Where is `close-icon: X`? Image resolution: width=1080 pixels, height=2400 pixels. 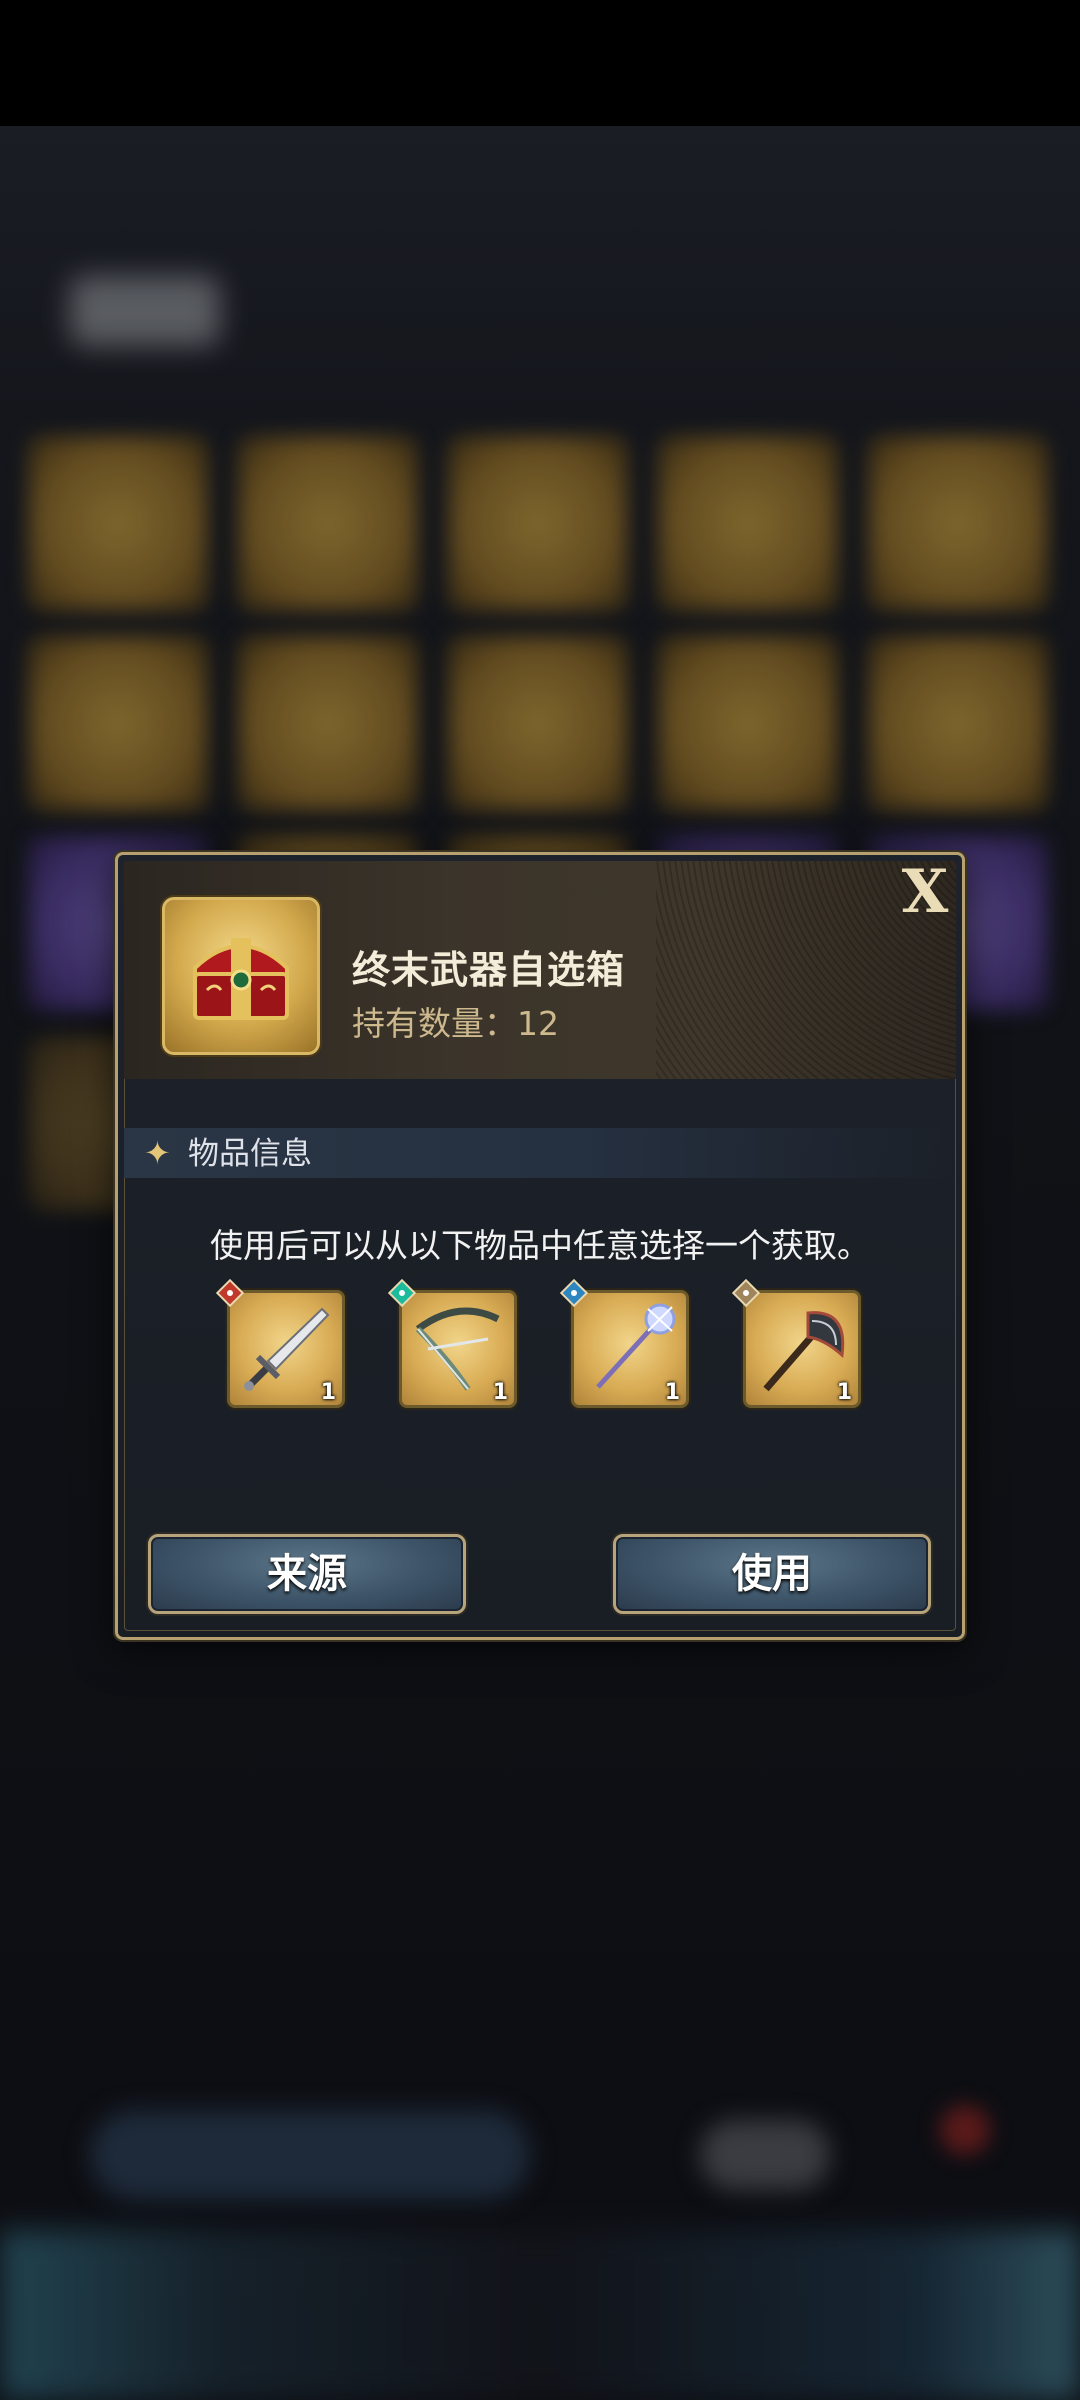 close-icon: X is located at coordinates (925, 892).